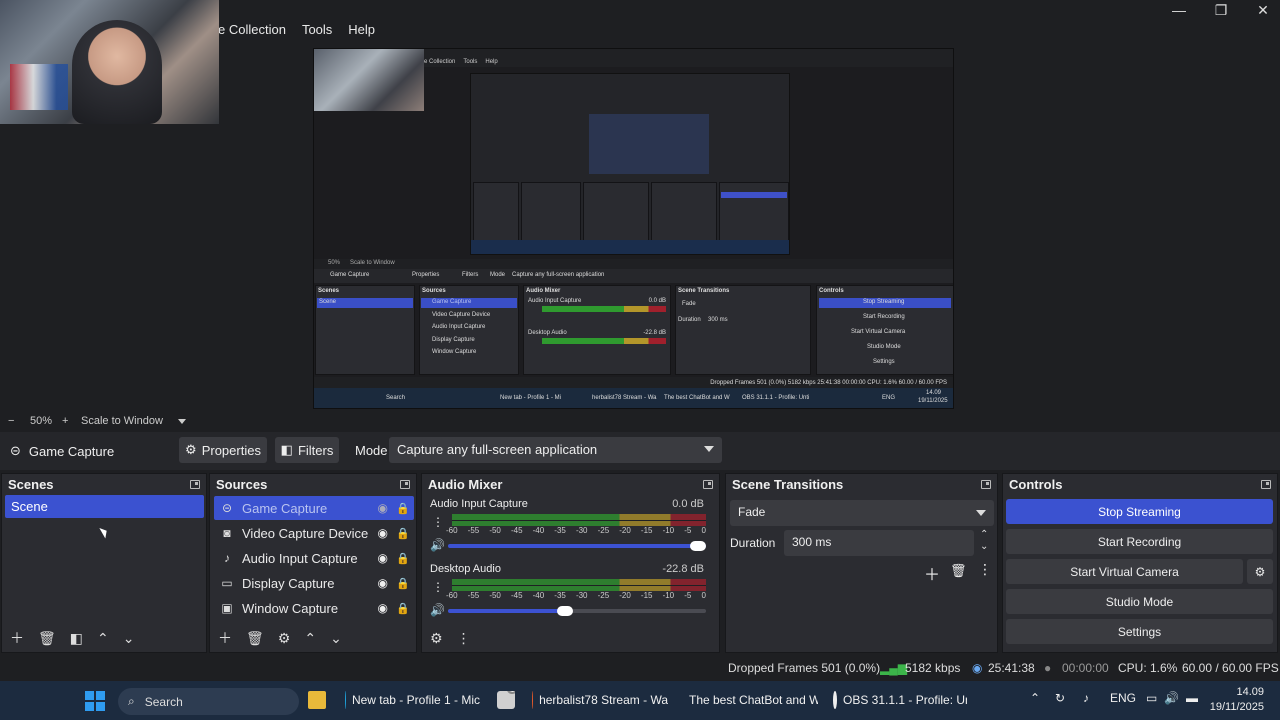 This screenshot has width=1280, height=720. What do you see at coordinates (65, 421) in the screenshot?
I see `zoom-in-button: +` at bounding box center [65, 421].